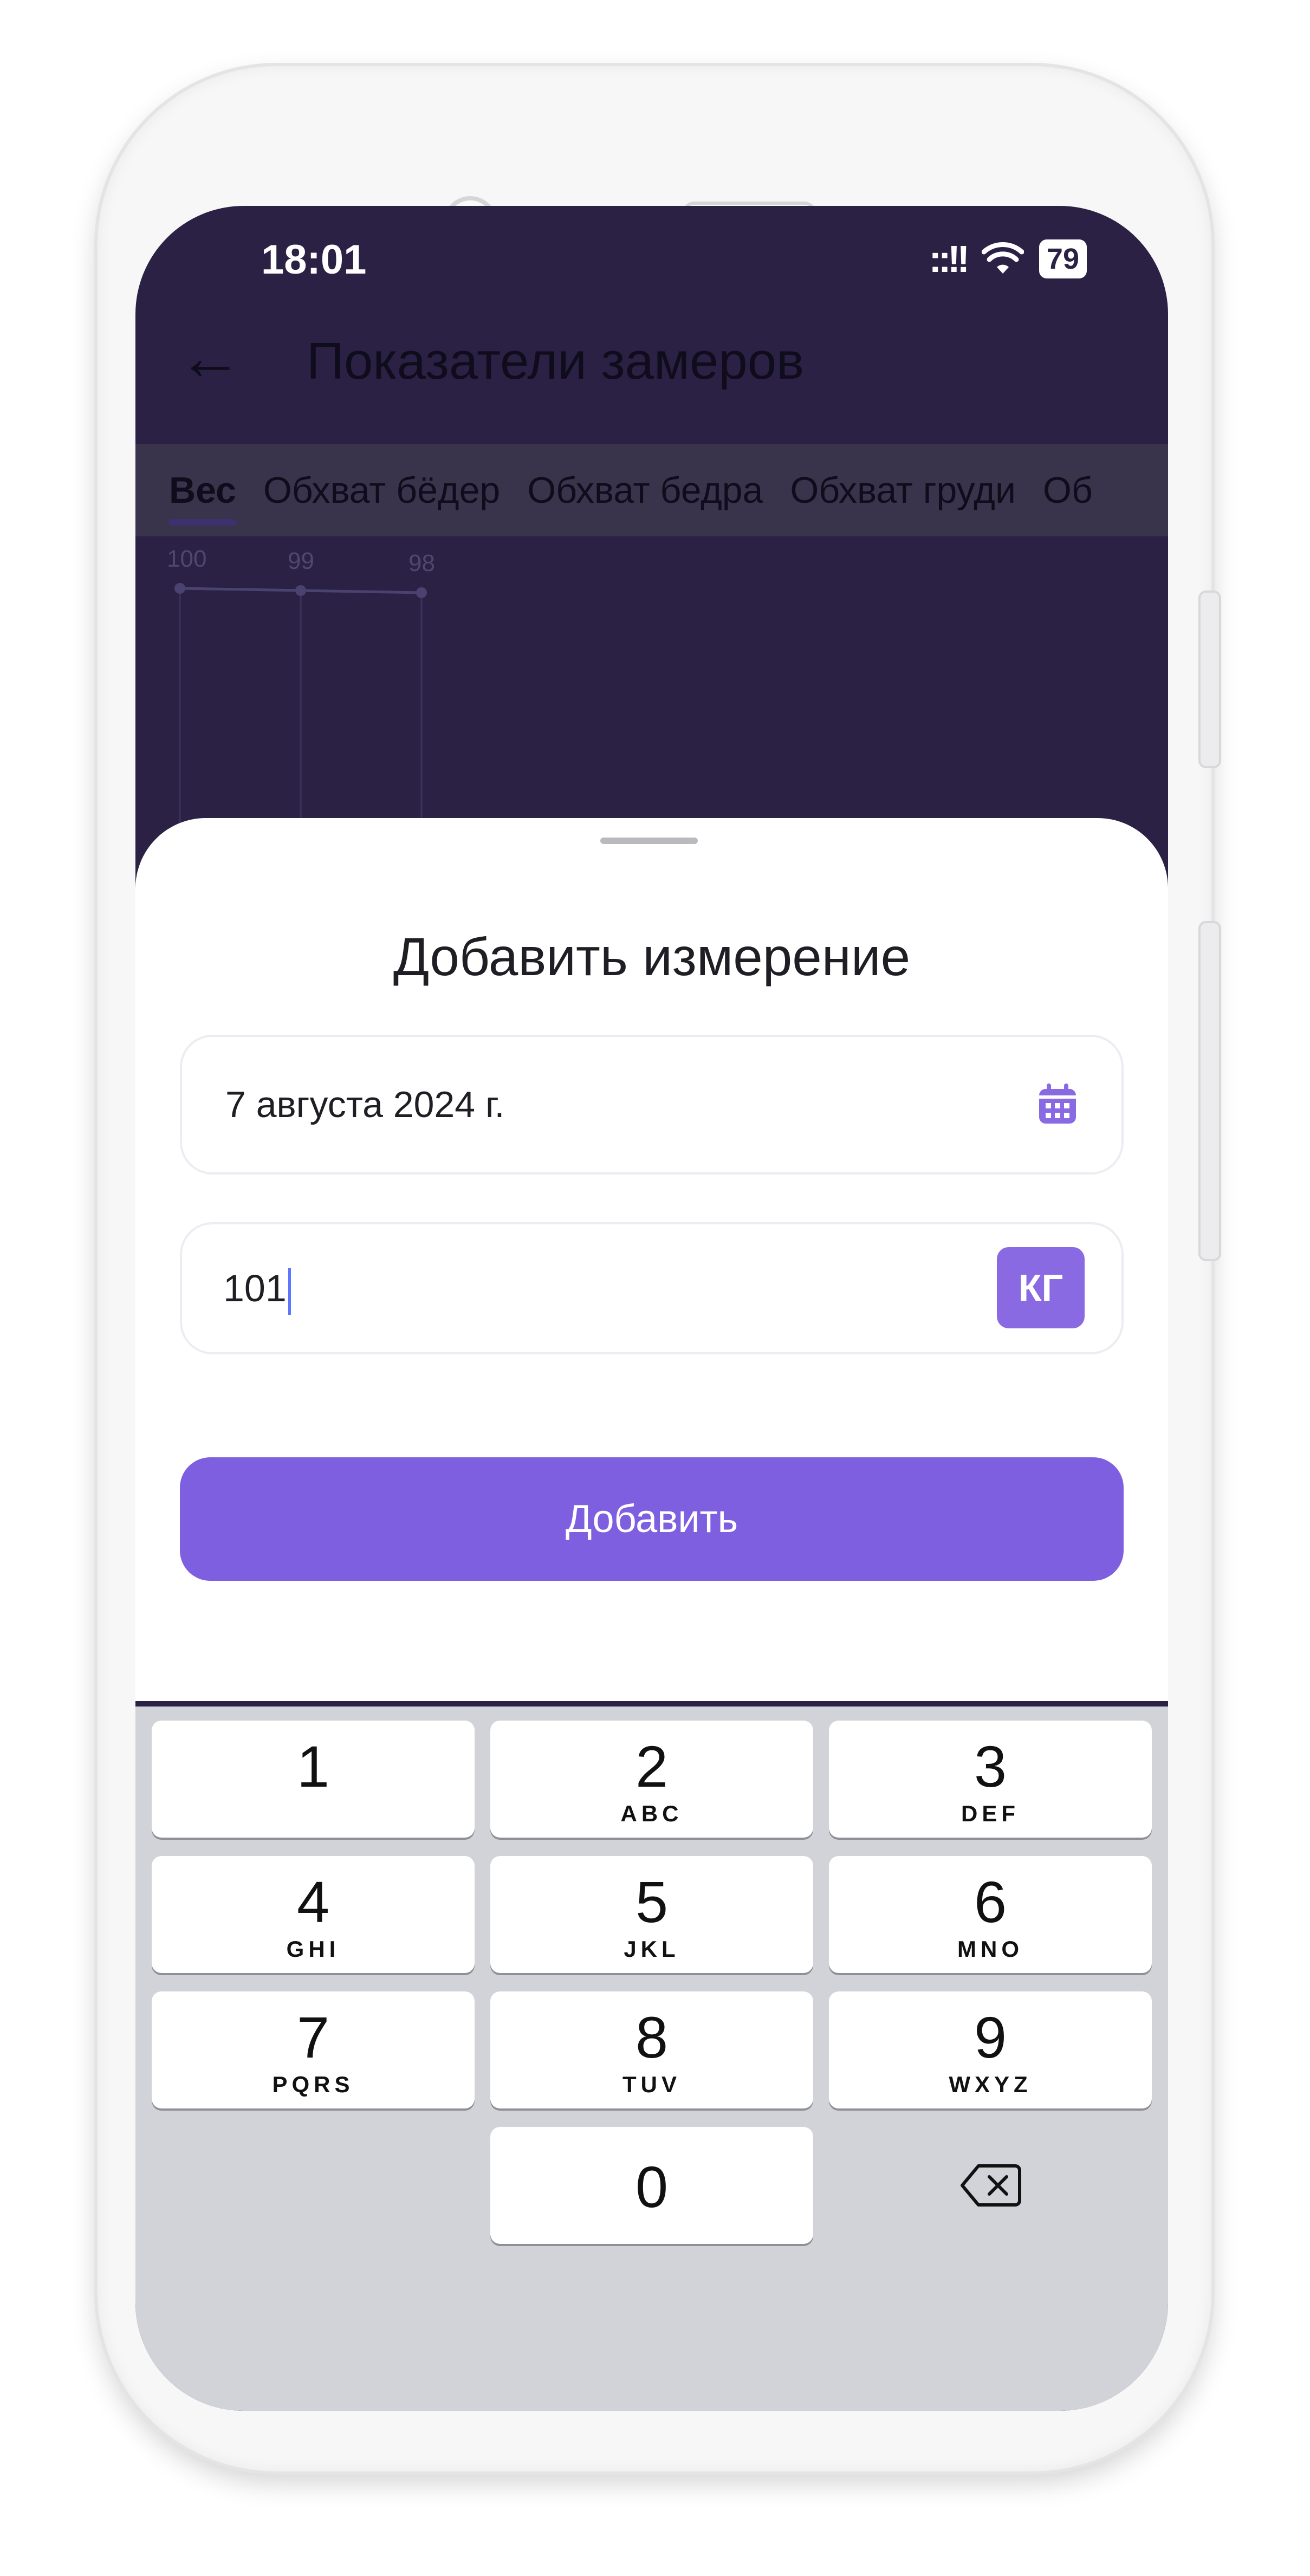 The image size is (1310, 2576). I want to click on key-6: 6 MNO, so click(990, 1914).